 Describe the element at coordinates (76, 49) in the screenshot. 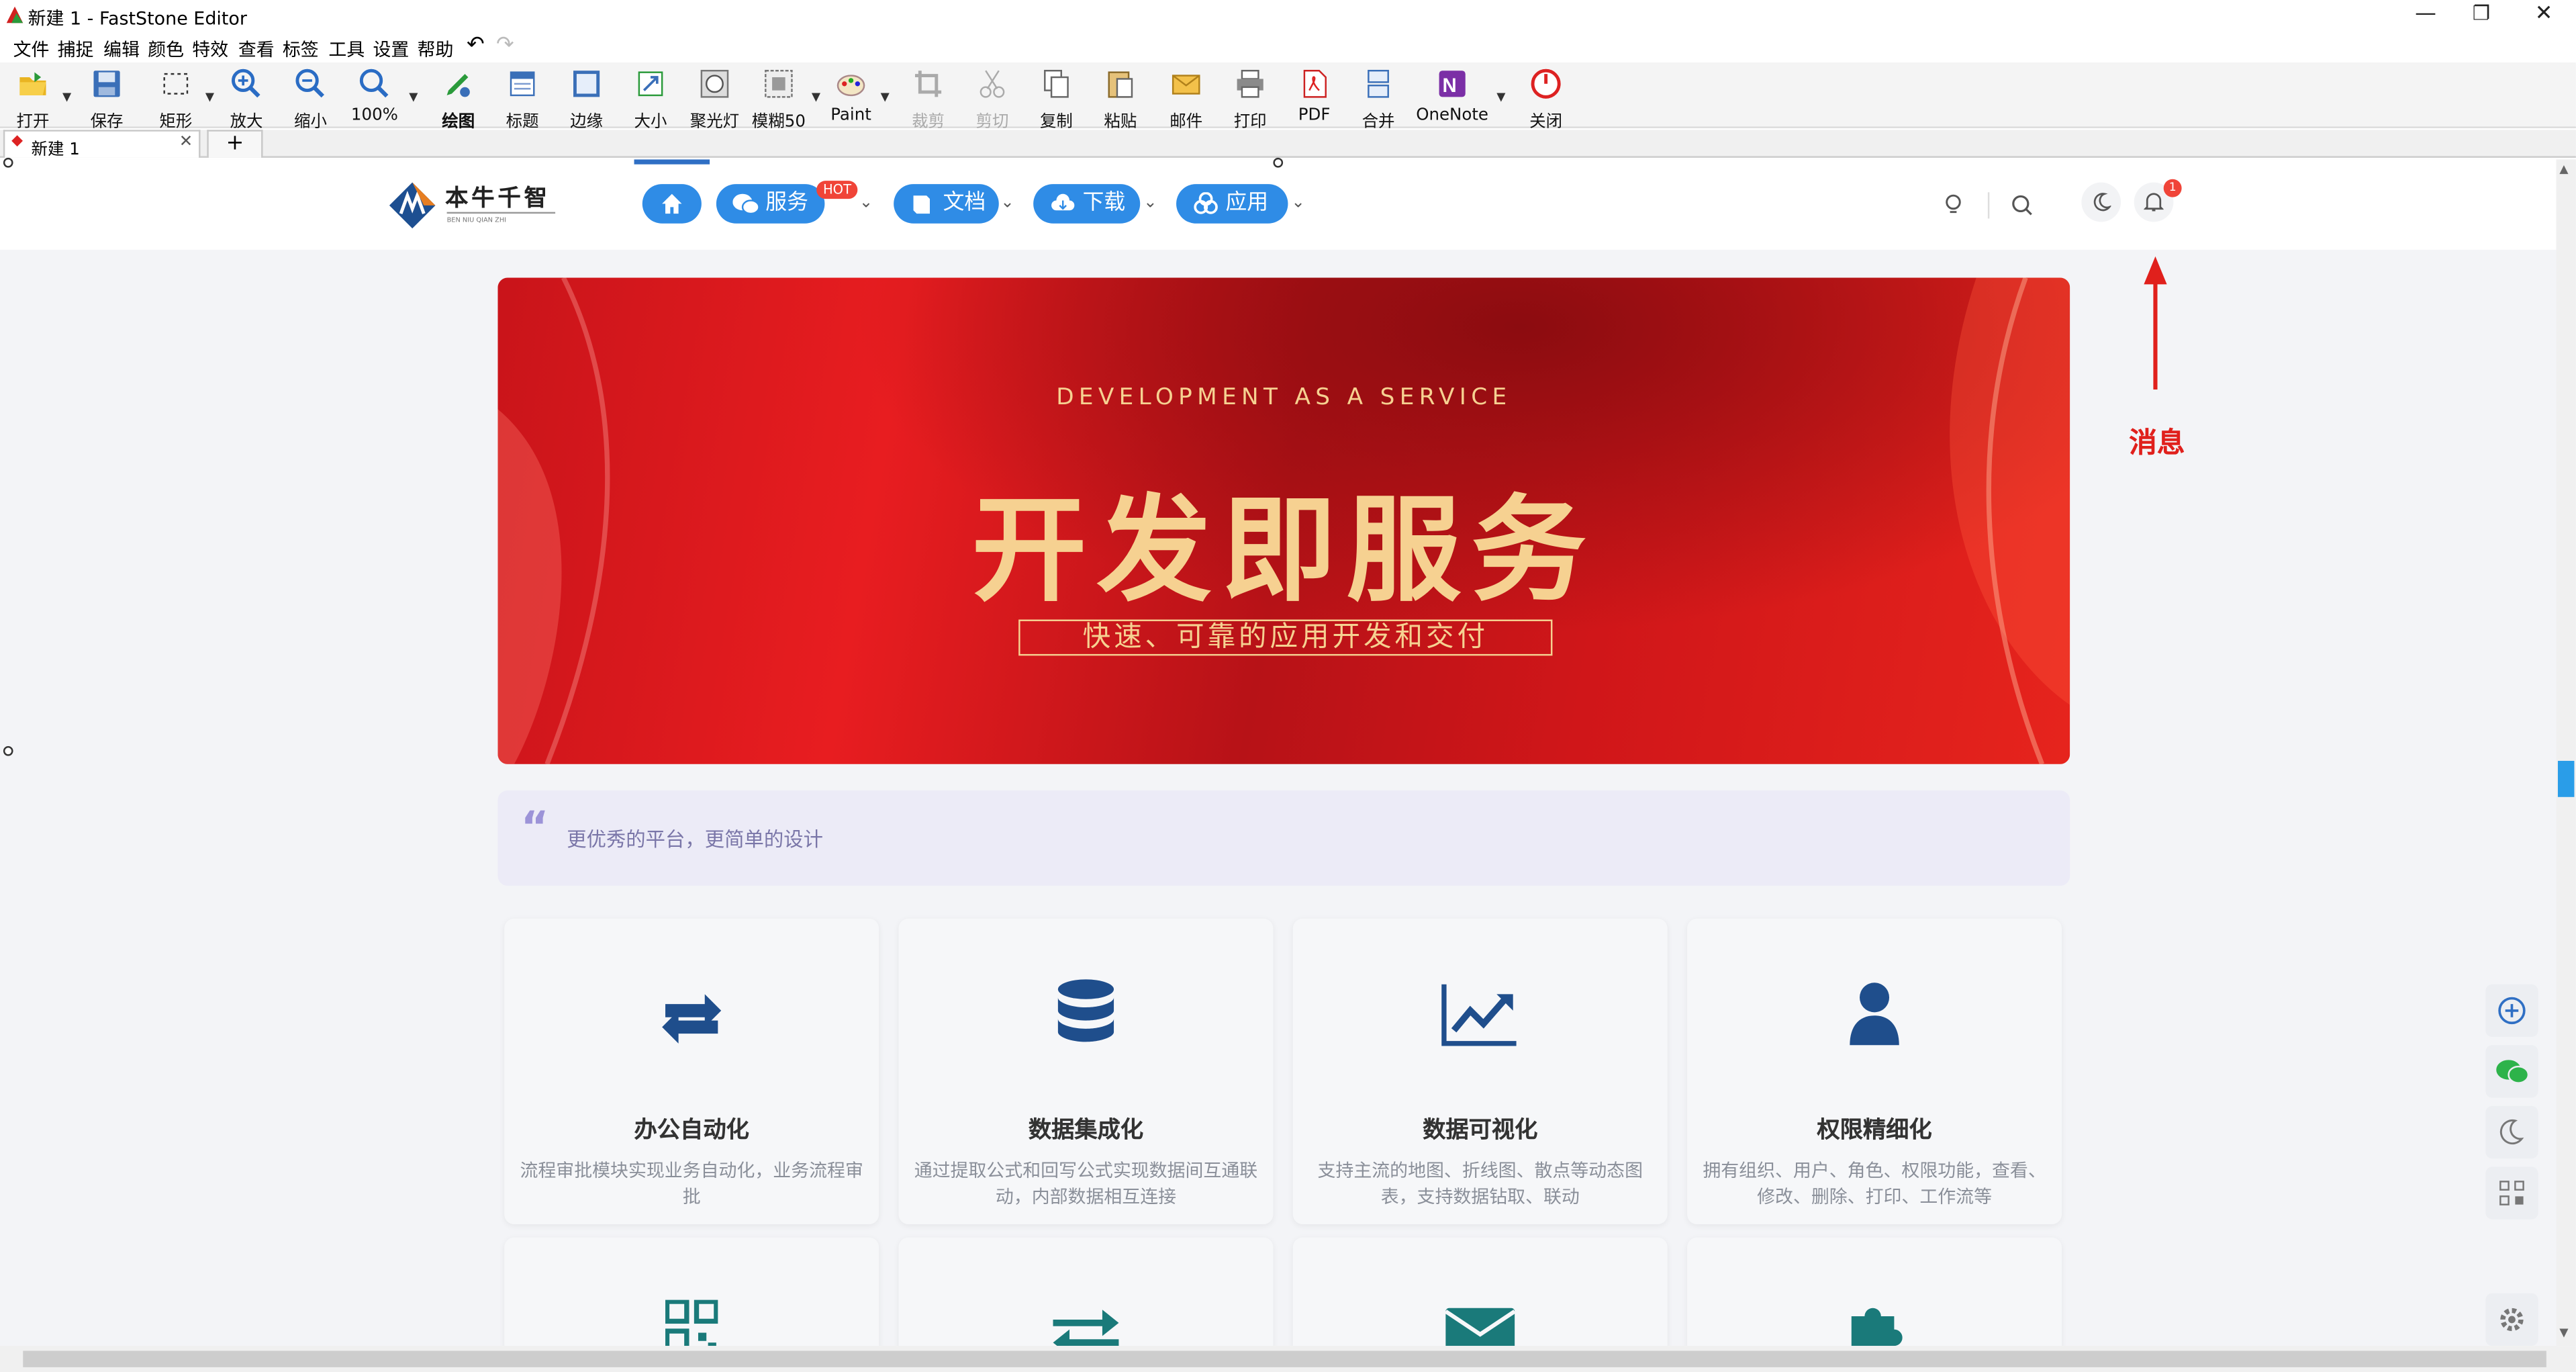

I see `menu-capture: 捕捉` at that location.